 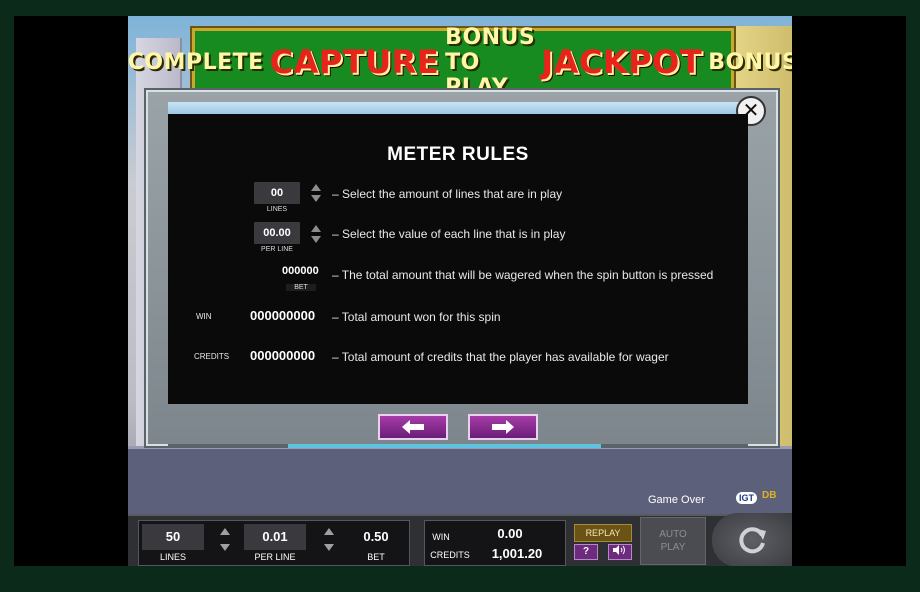 I want to click on credits-sample-value: 000000000, so click(x=283, y=355).